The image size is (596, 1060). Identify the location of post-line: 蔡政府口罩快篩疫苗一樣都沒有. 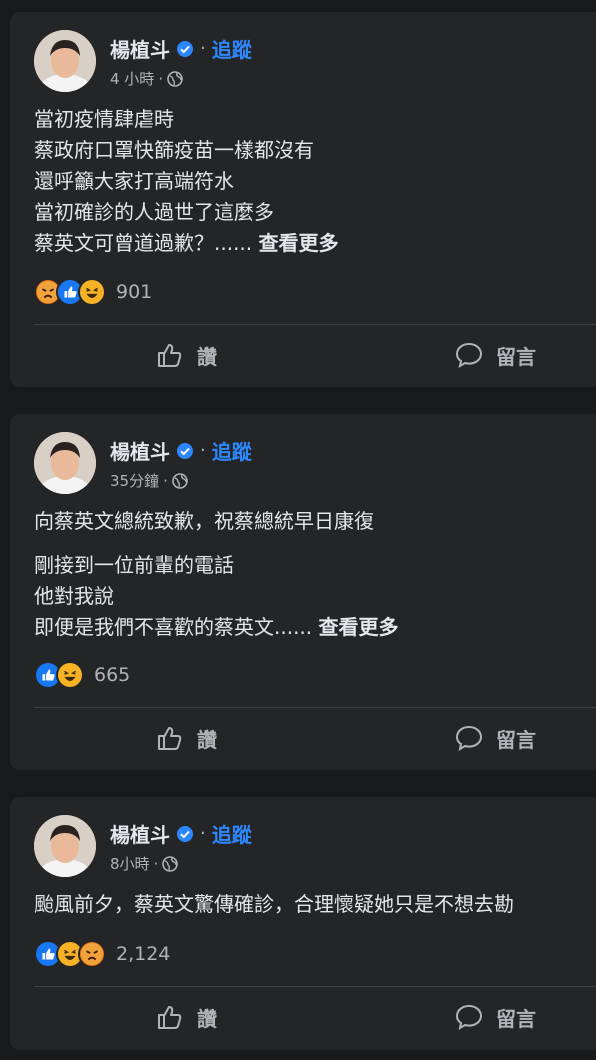
(174, 150).